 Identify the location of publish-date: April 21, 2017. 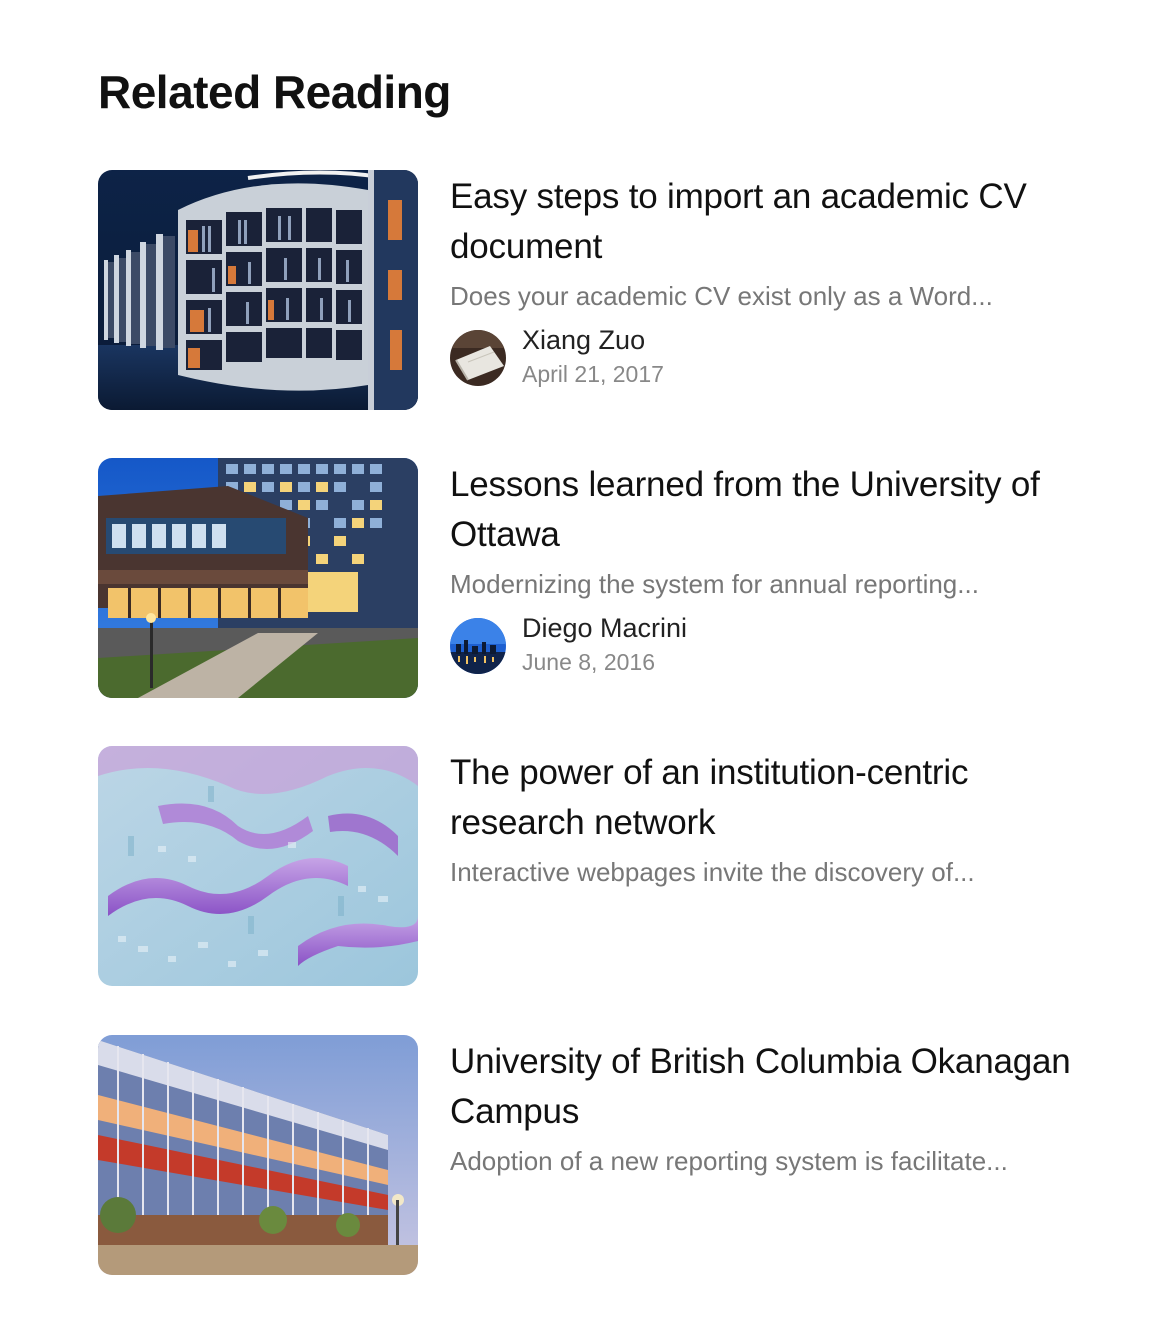
(593, 374).